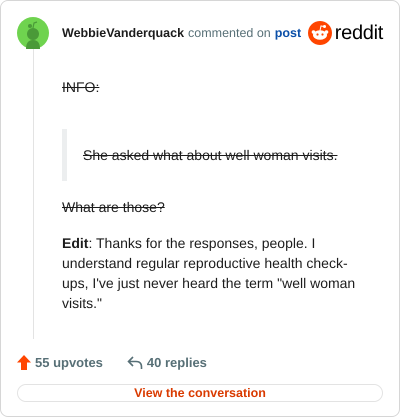 The height and width of the screenshot is (418, 400). What do you see at coordinates (358, 33) in the screenshot?
I see `logo-text: reddit` at bounding box center [358, 33].